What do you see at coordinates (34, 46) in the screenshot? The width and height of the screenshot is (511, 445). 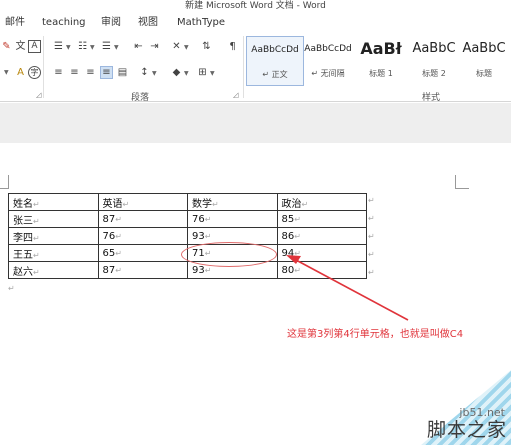 I see `char-border-icon: A` at bounding box center [34, 46].